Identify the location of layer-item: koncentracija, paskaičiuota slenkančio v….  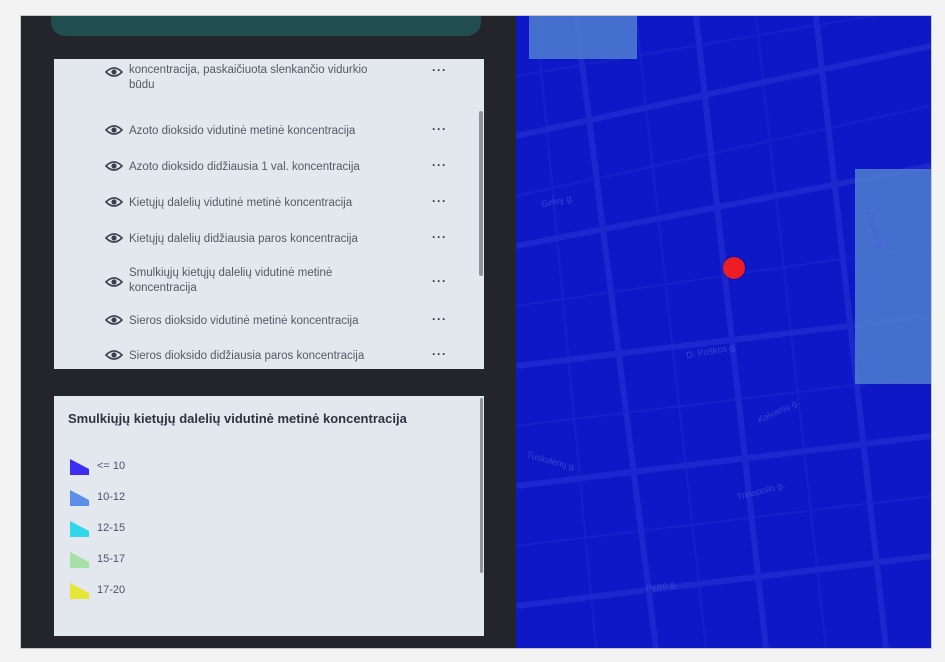
(269, 78).